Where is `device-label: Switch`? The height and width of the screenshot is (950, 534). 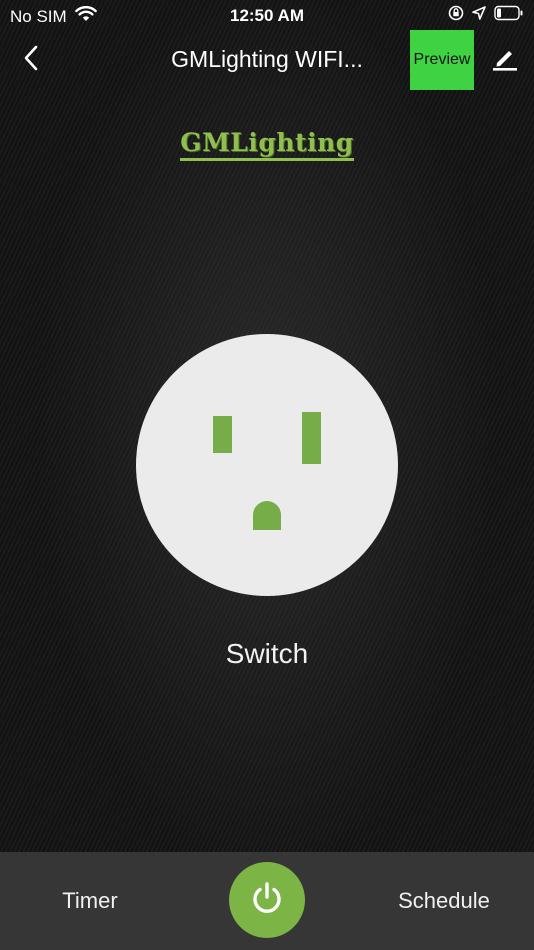 device-label: Switch is located at coordinates (267, 653).